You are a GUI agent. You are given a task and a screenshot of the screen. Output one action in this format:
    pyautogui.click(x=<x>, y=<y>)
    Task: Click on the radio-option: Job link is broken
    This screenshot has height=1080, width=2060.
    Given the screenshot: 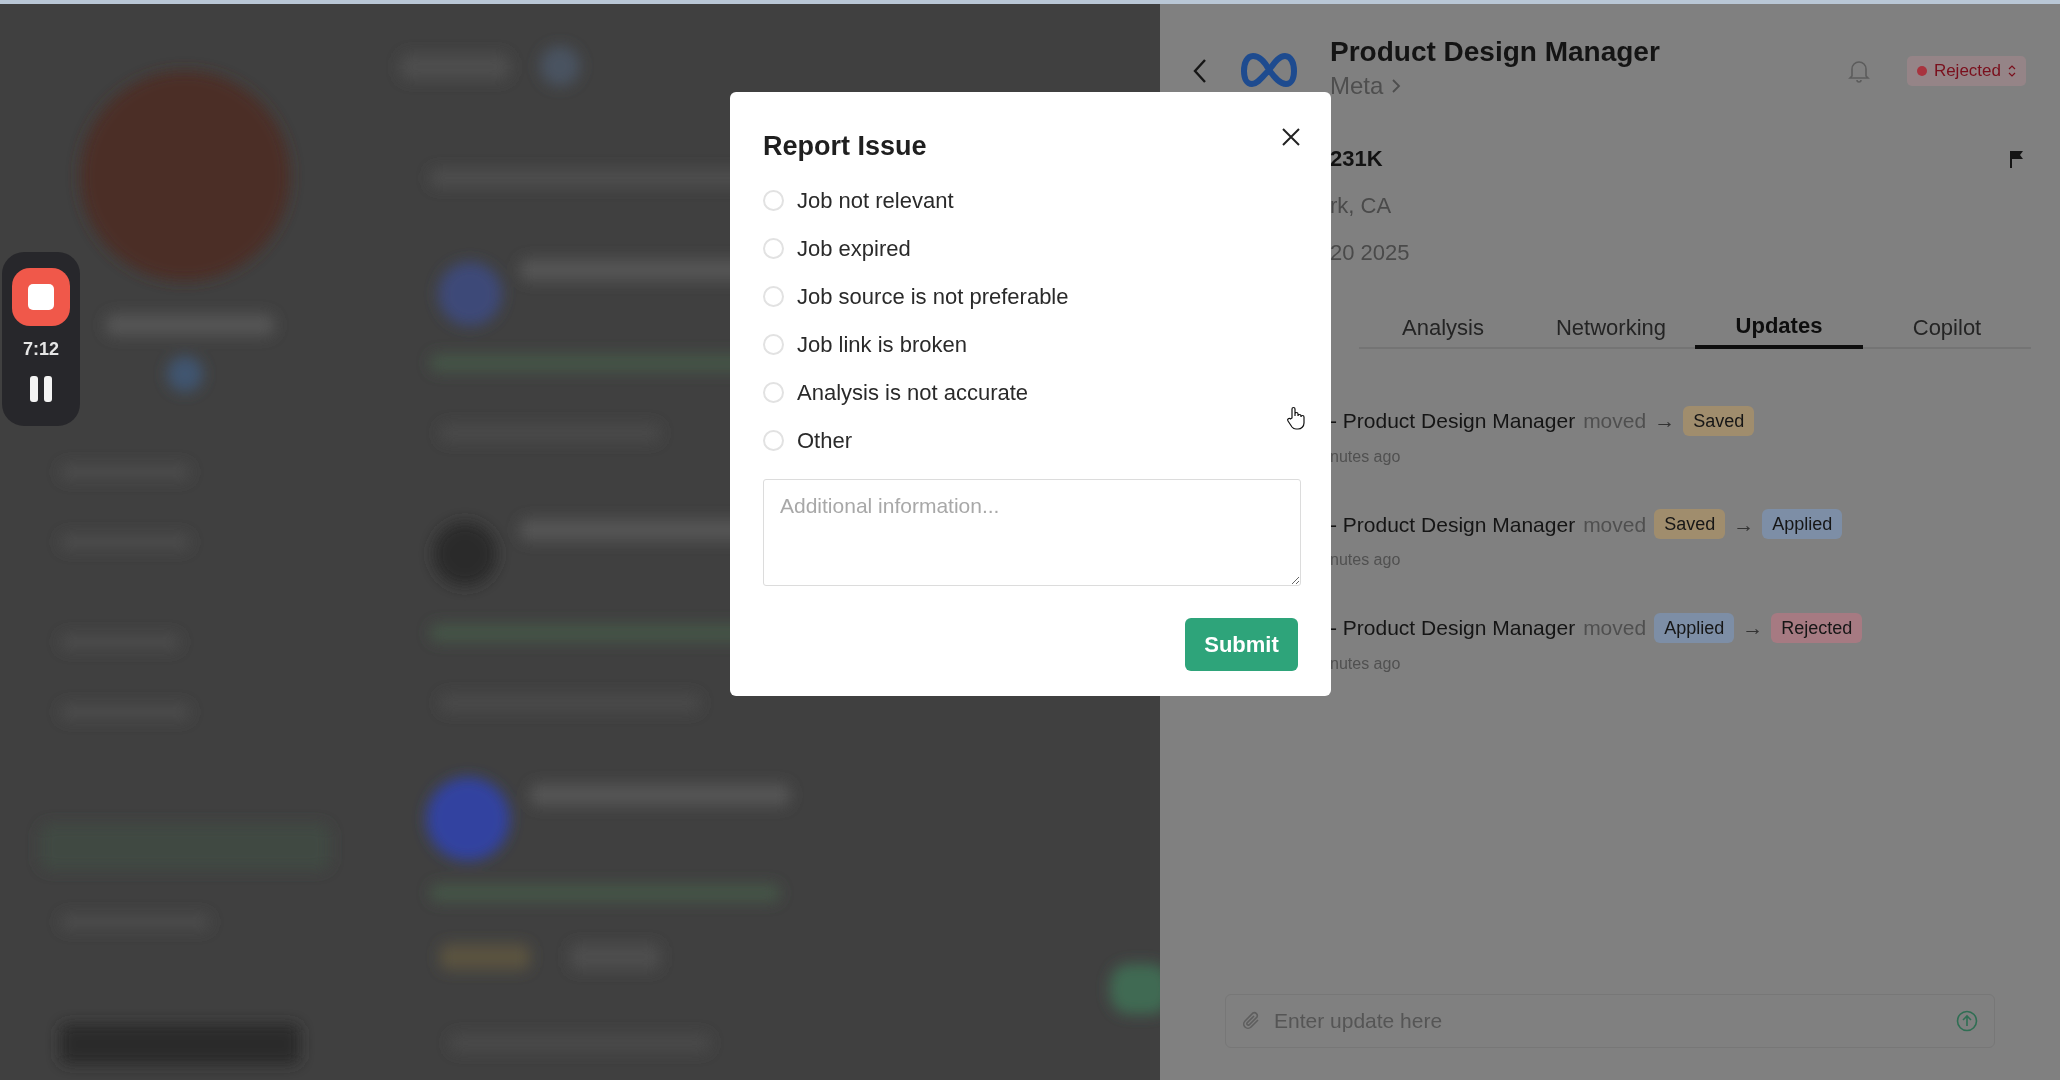 What is the action you would take?
    pyautogui.click(x=1030, y=344)
    